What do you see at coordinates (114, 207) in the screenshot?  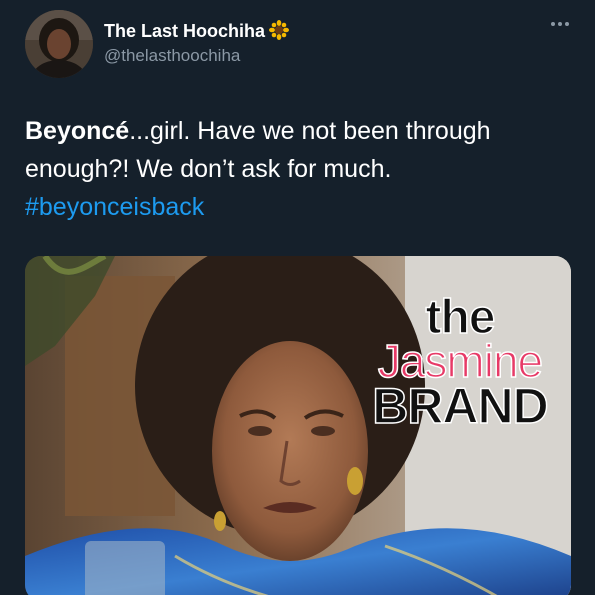 I see `hashtag-link: #beyonceisback` at bounding box center [114, 207].